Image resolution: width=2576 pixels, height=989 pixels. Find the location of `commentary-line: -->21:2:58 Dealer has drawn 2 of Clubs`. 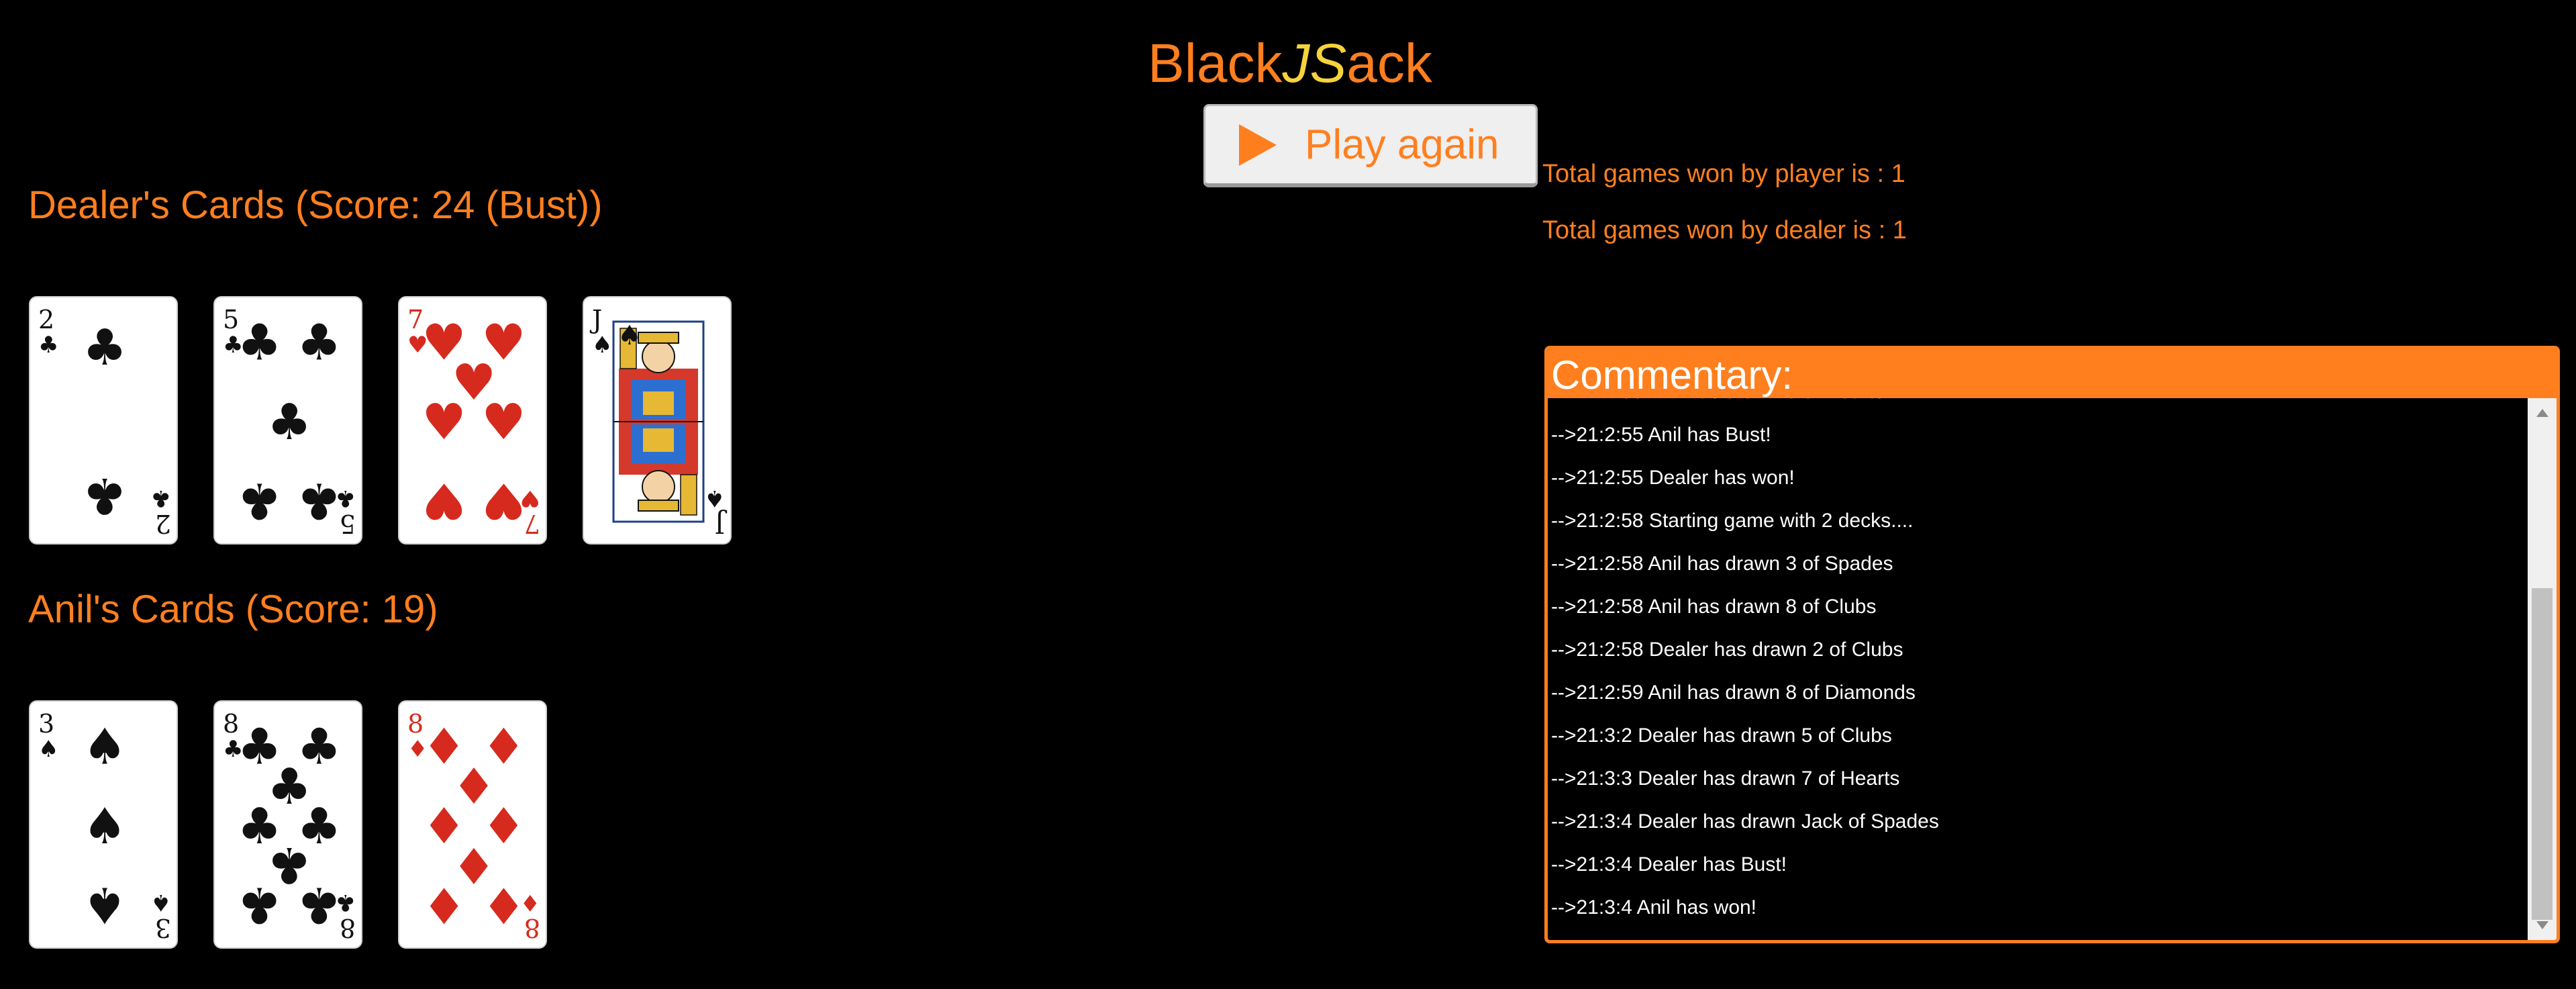

commentary-line: -->21:2:58 Dealer has drawn 2 of Clubs is located at coordinates (1727, 650).